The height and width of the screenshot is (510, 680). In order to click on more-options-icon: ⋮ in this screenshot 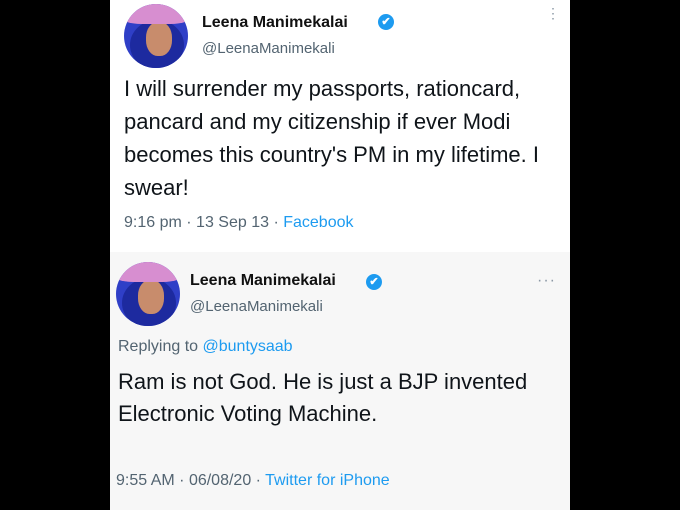, I will do `click(553, 13)`.